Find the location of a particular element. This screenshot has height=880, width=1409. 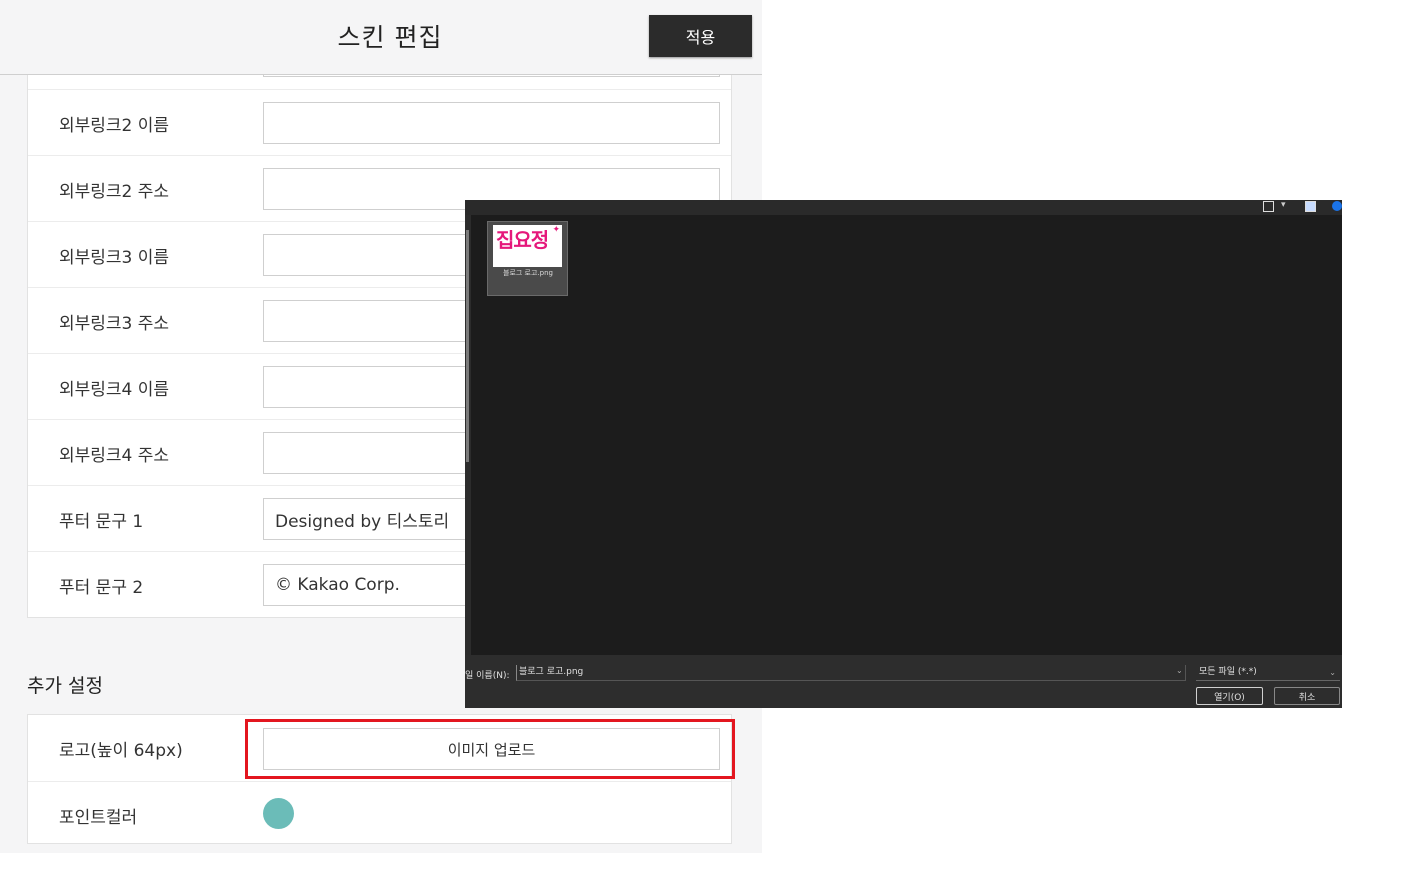

file-name: 블로그 로고.png is located at coordinates (528, 273).